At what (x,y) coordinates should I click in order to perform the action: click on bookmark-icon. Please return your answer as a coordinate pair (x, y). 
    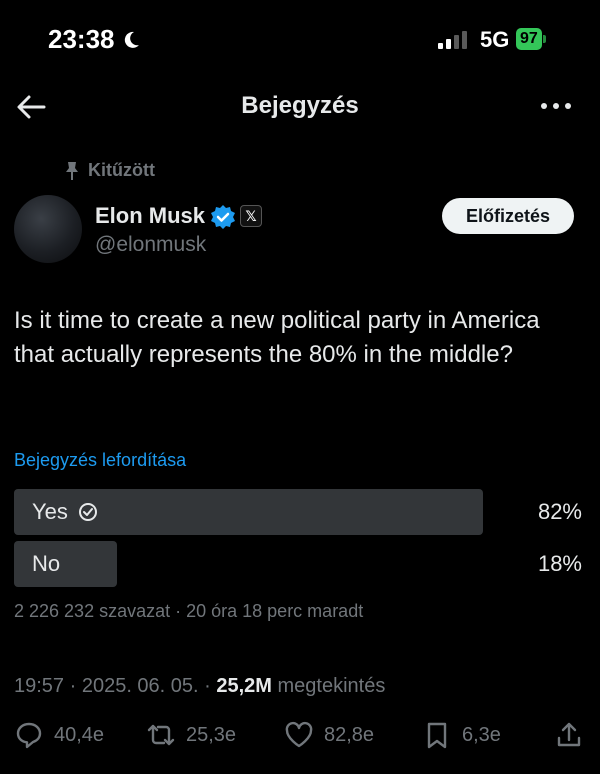
    Looking at the image, I should click on (437, 735).